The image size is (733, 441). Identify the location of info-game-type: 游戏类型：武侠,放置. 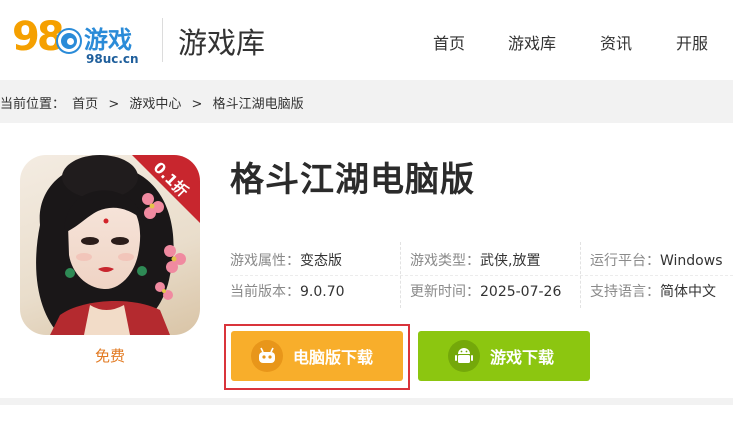
(475, 260).